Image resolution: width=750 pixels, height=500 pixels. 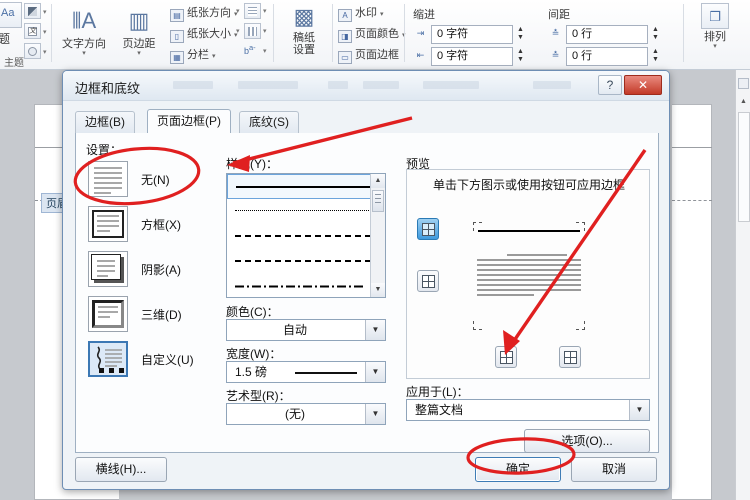 I want to click on themes-icon: Aa, so click(x=11, y=15).